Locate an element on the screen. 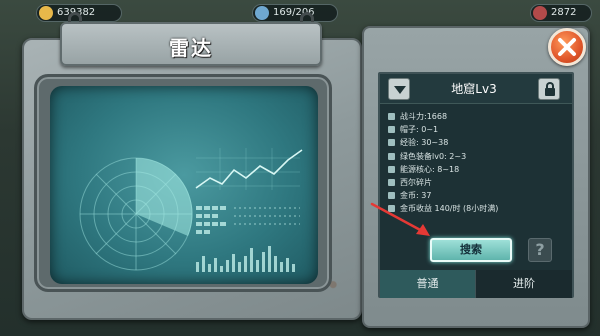  lock-icon-body is located at coordinates (550, 92).